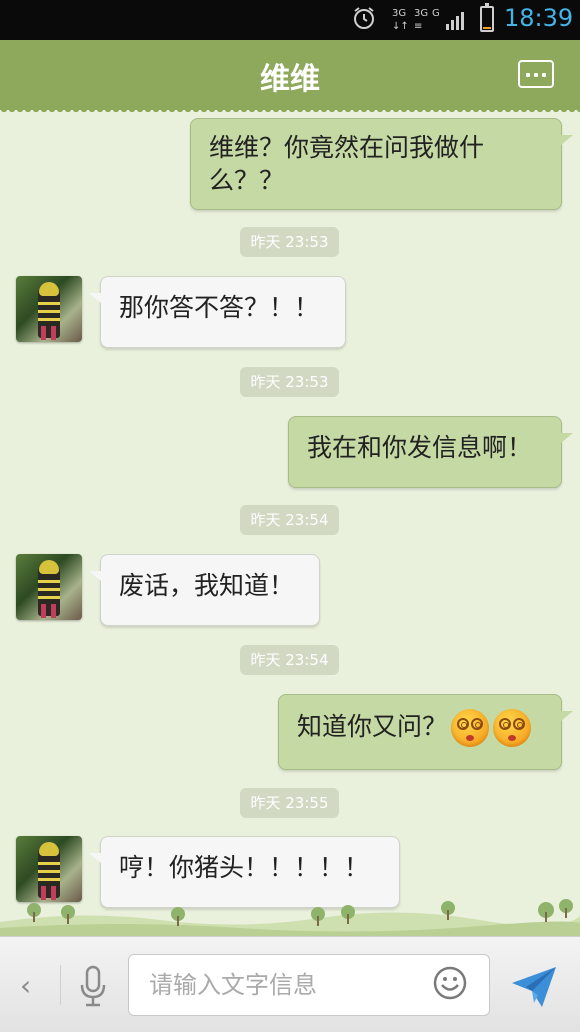 The width and height of the screenshot is (580, 1032). I want to click on smiley-icon, so click(450, 983).